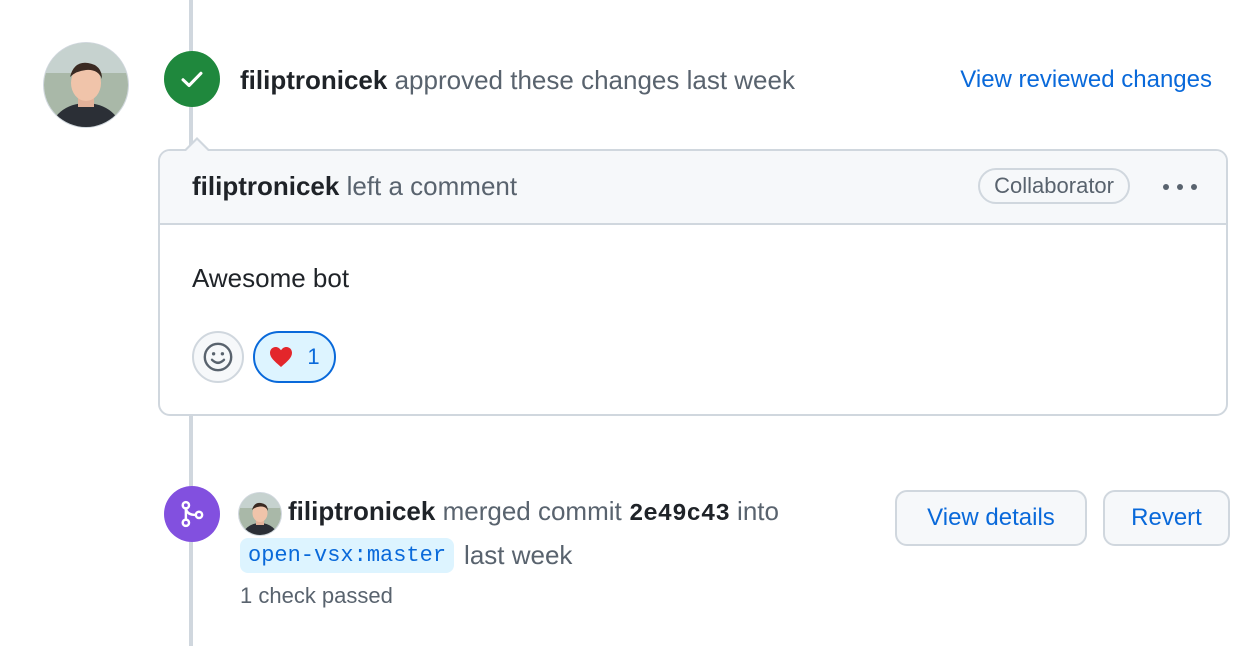 This screenshot has width=1256, height=646. What do you see at coordinates (265, 186) in the screenshot?
I see `comment-author-link: filiptronicek` at bounding box center [265, 186].